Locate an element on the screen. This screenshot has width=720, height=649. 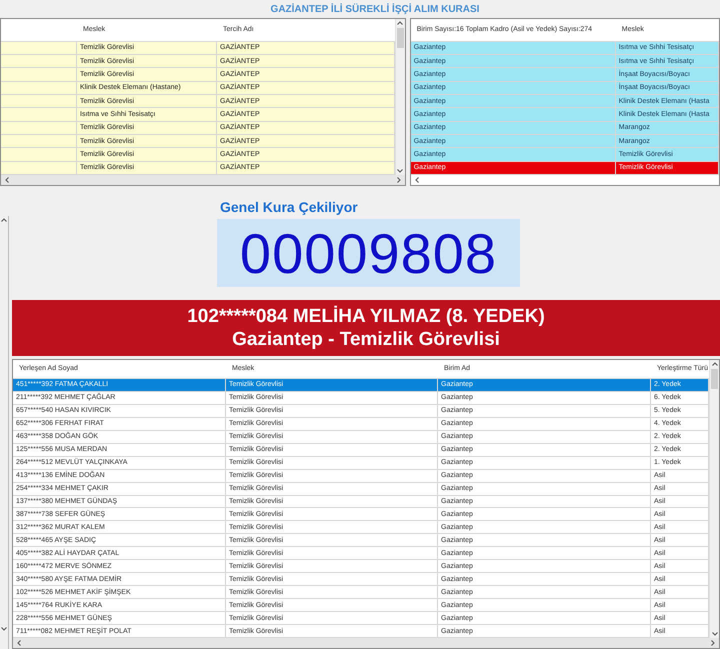
winner-name: 102*****084 MELİHA YILMAZ (8. YEDEK) is located at coordinates (366, 316).